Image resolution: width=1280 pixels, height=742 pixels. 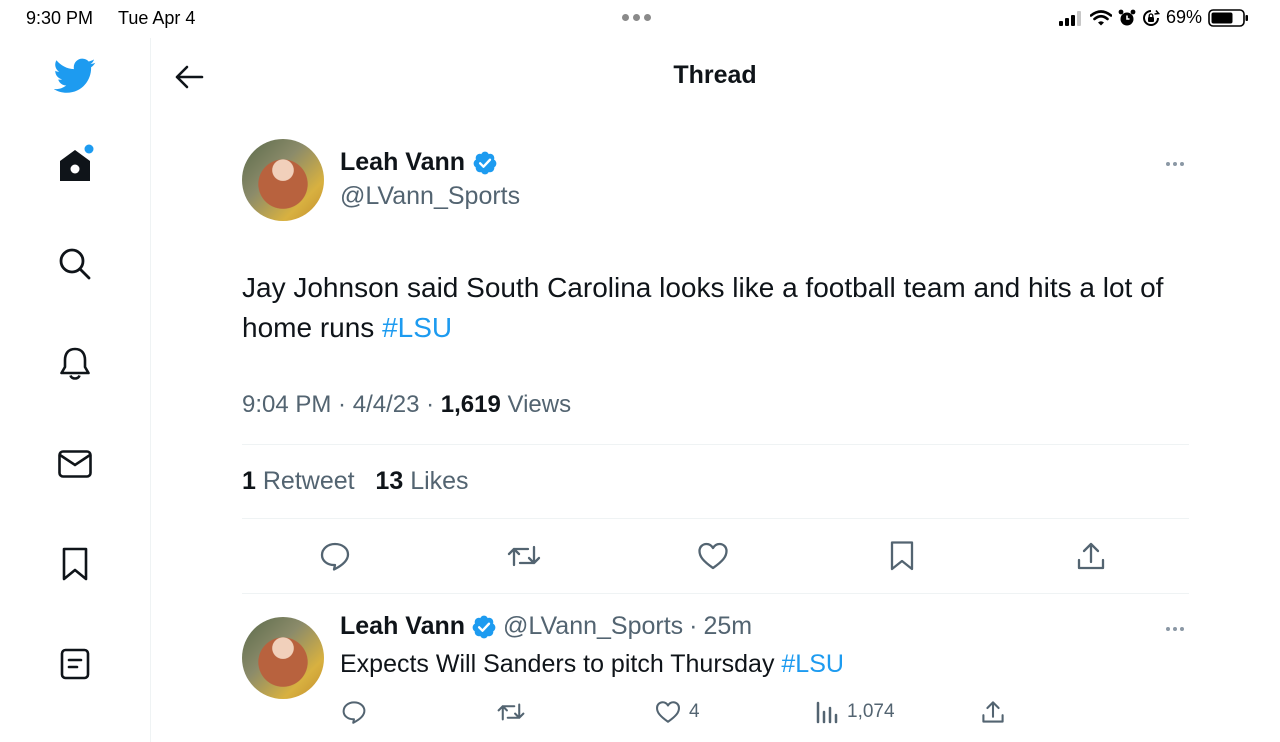 I want to click on reply-views-count: 1,074, so click(x=871, y=711).